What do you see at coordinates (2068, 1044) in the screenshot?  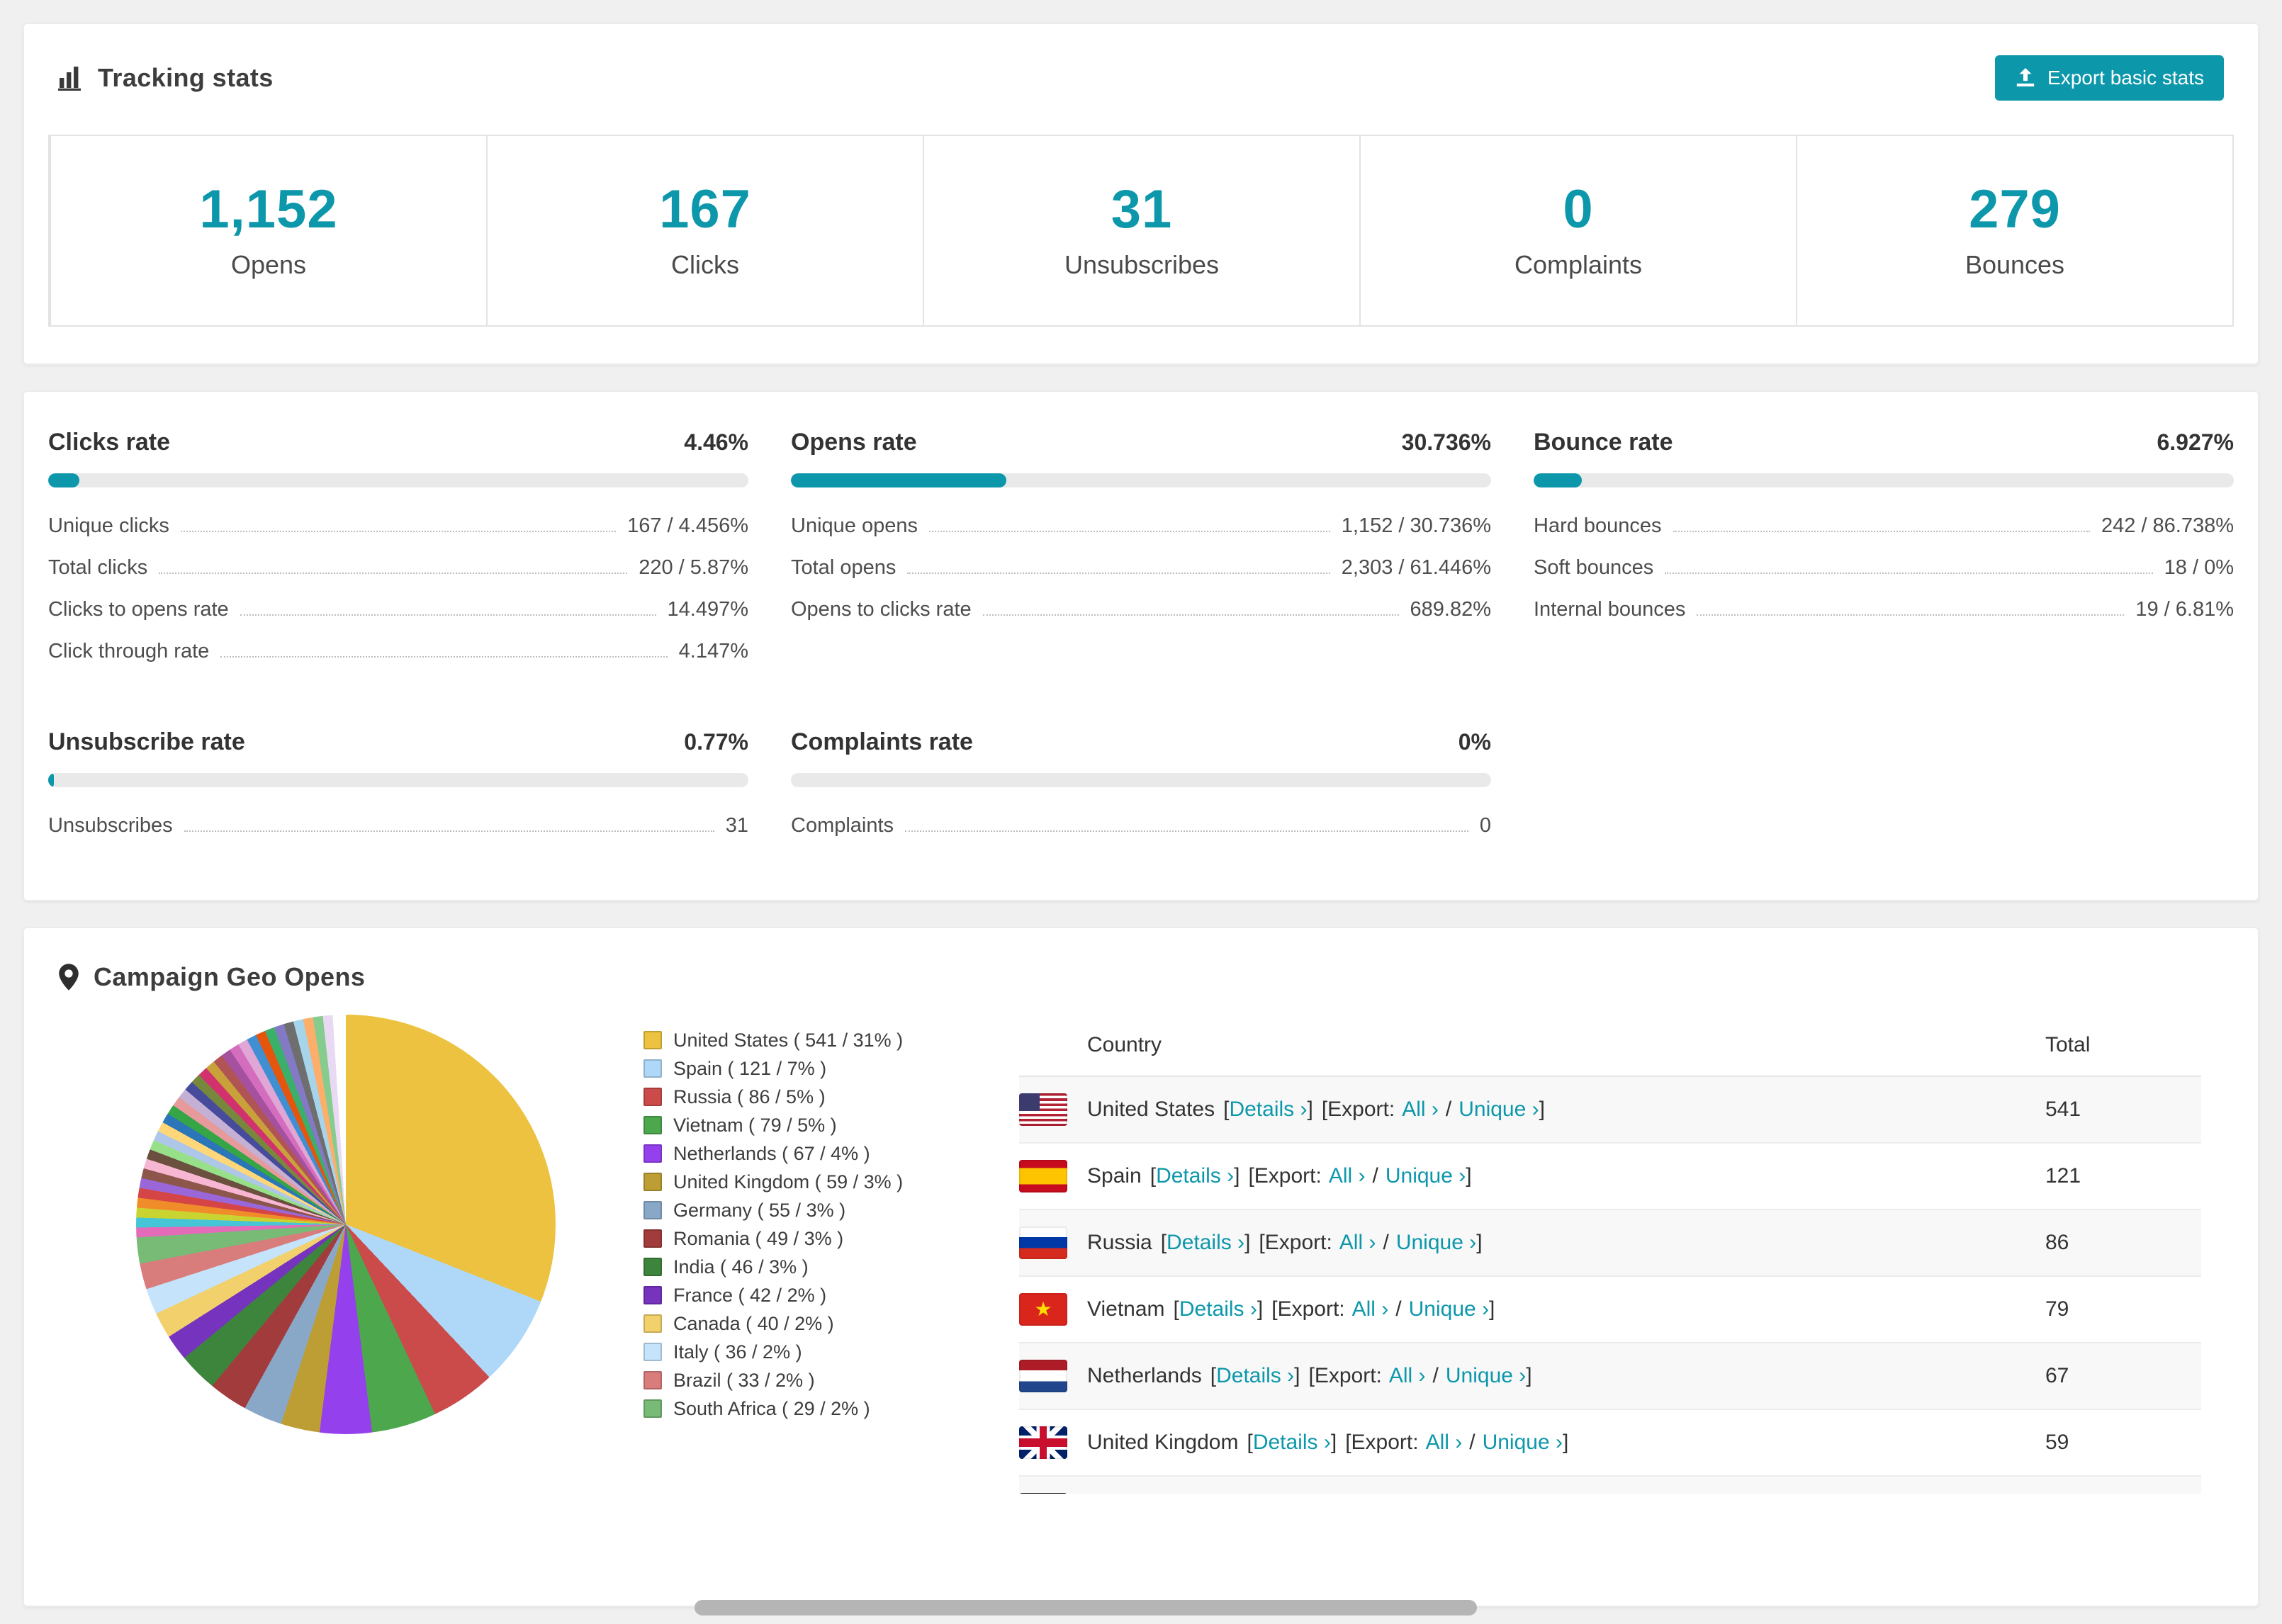 I see `total-column-header: Total` at bounding box center [2068, 1044].